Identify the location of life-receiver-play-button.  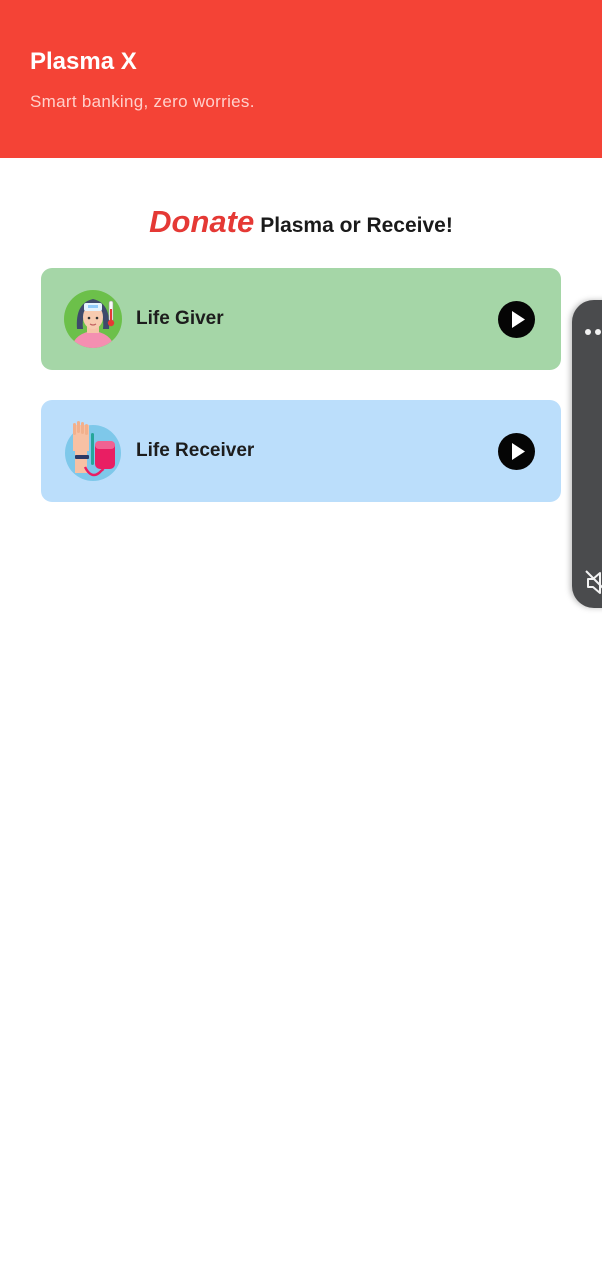
(516, 451).